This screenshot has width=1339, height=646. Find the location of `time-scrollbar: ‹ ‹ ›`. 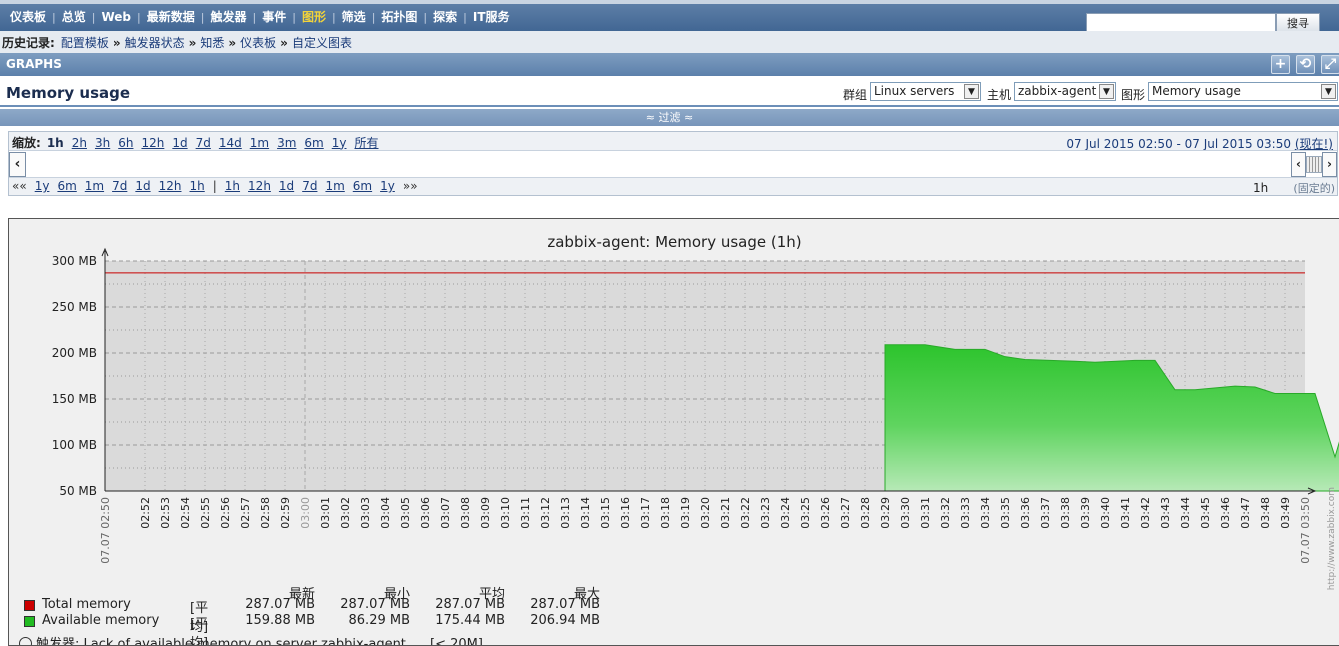

time-scrollbar: ‹ ‹ › is located at coordinates (673, 164).